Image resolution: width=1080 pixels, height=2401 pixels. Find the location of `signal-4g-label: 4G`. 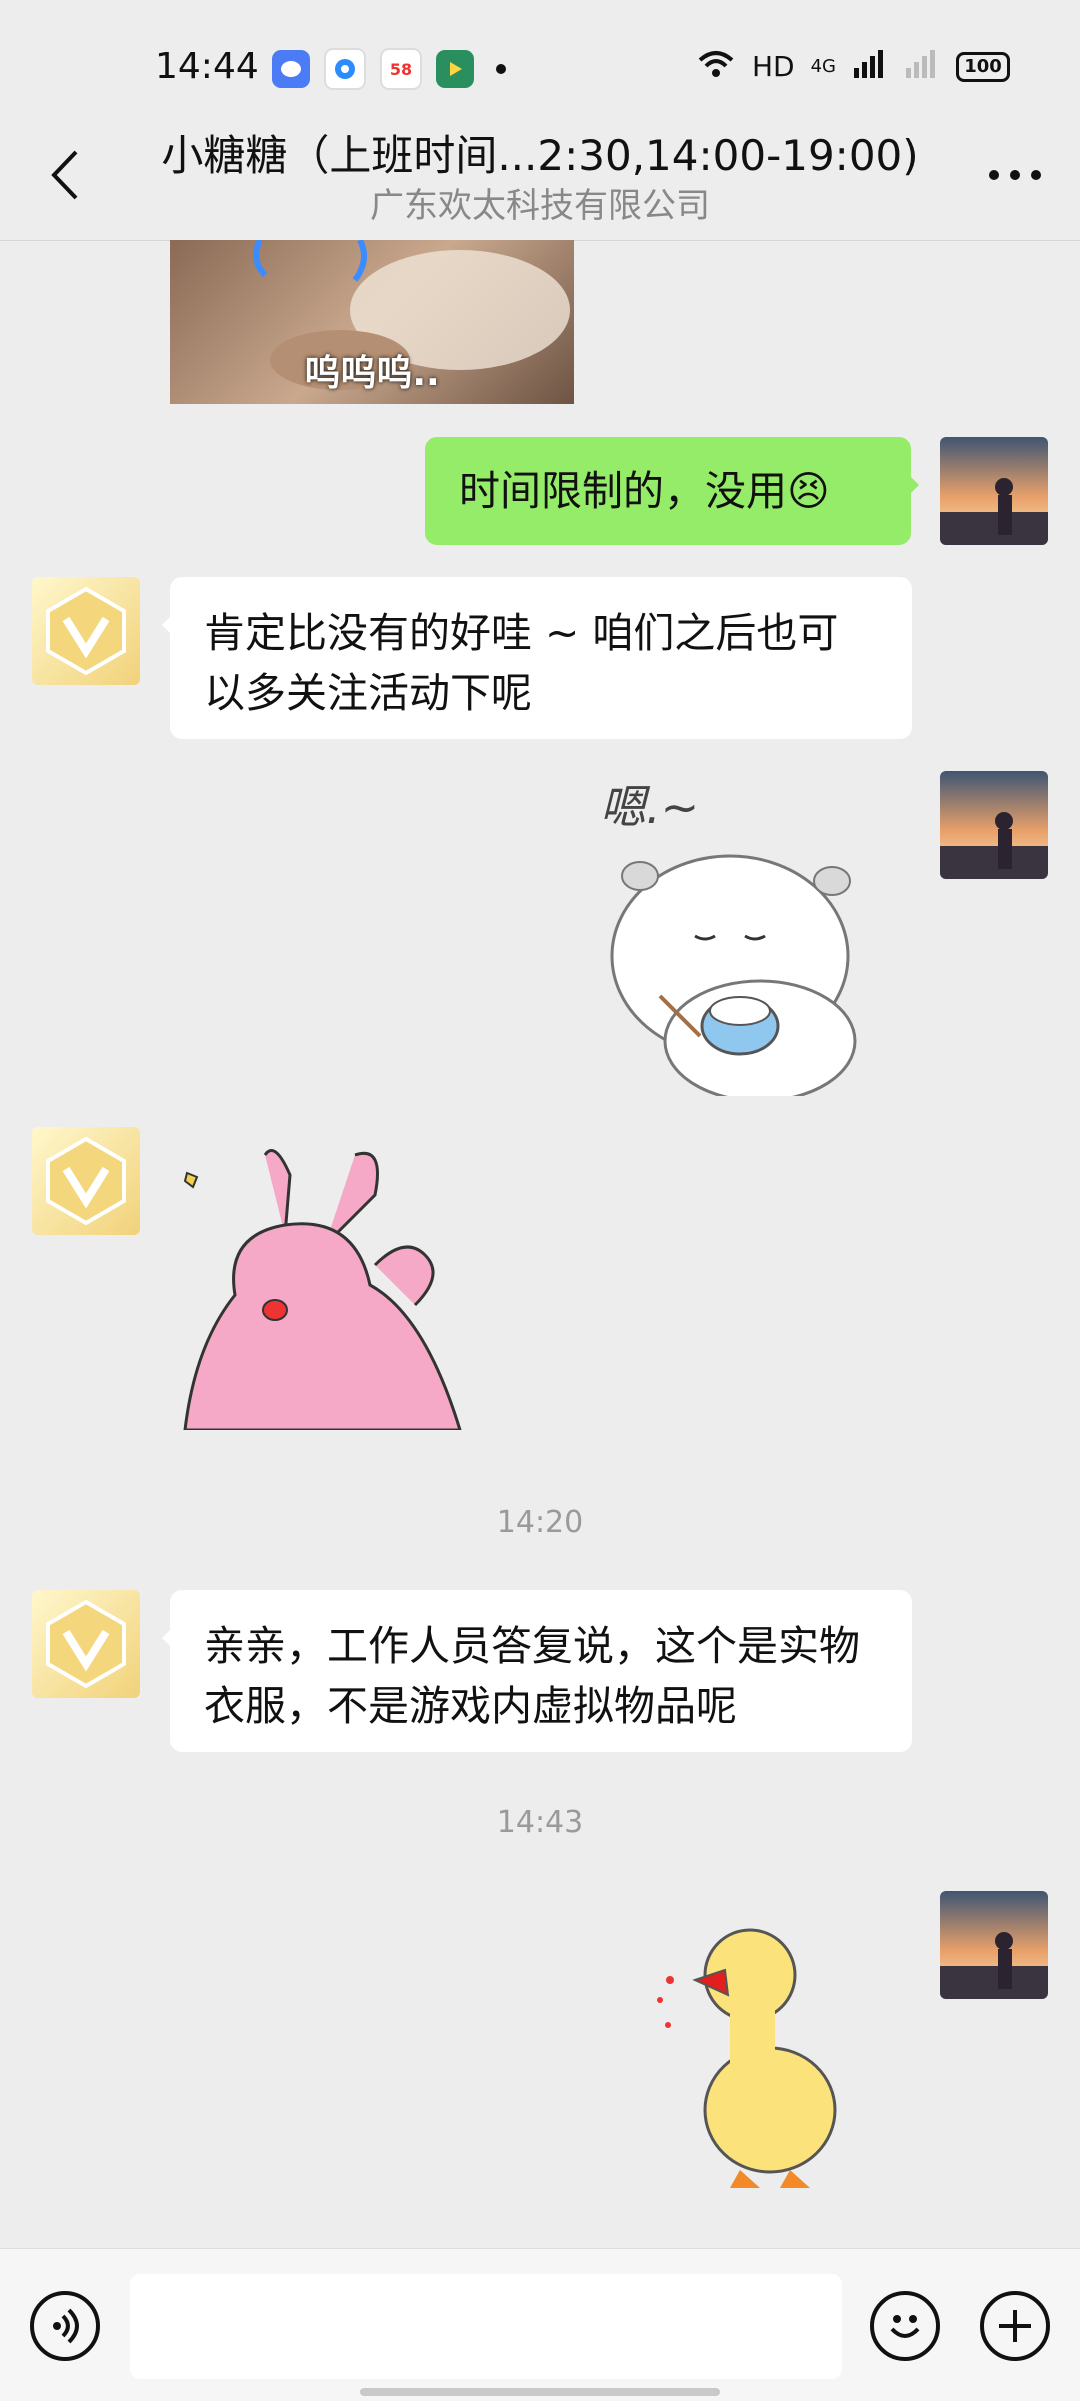

signal-4g-label: 4G is located at coordinates (823, 66).